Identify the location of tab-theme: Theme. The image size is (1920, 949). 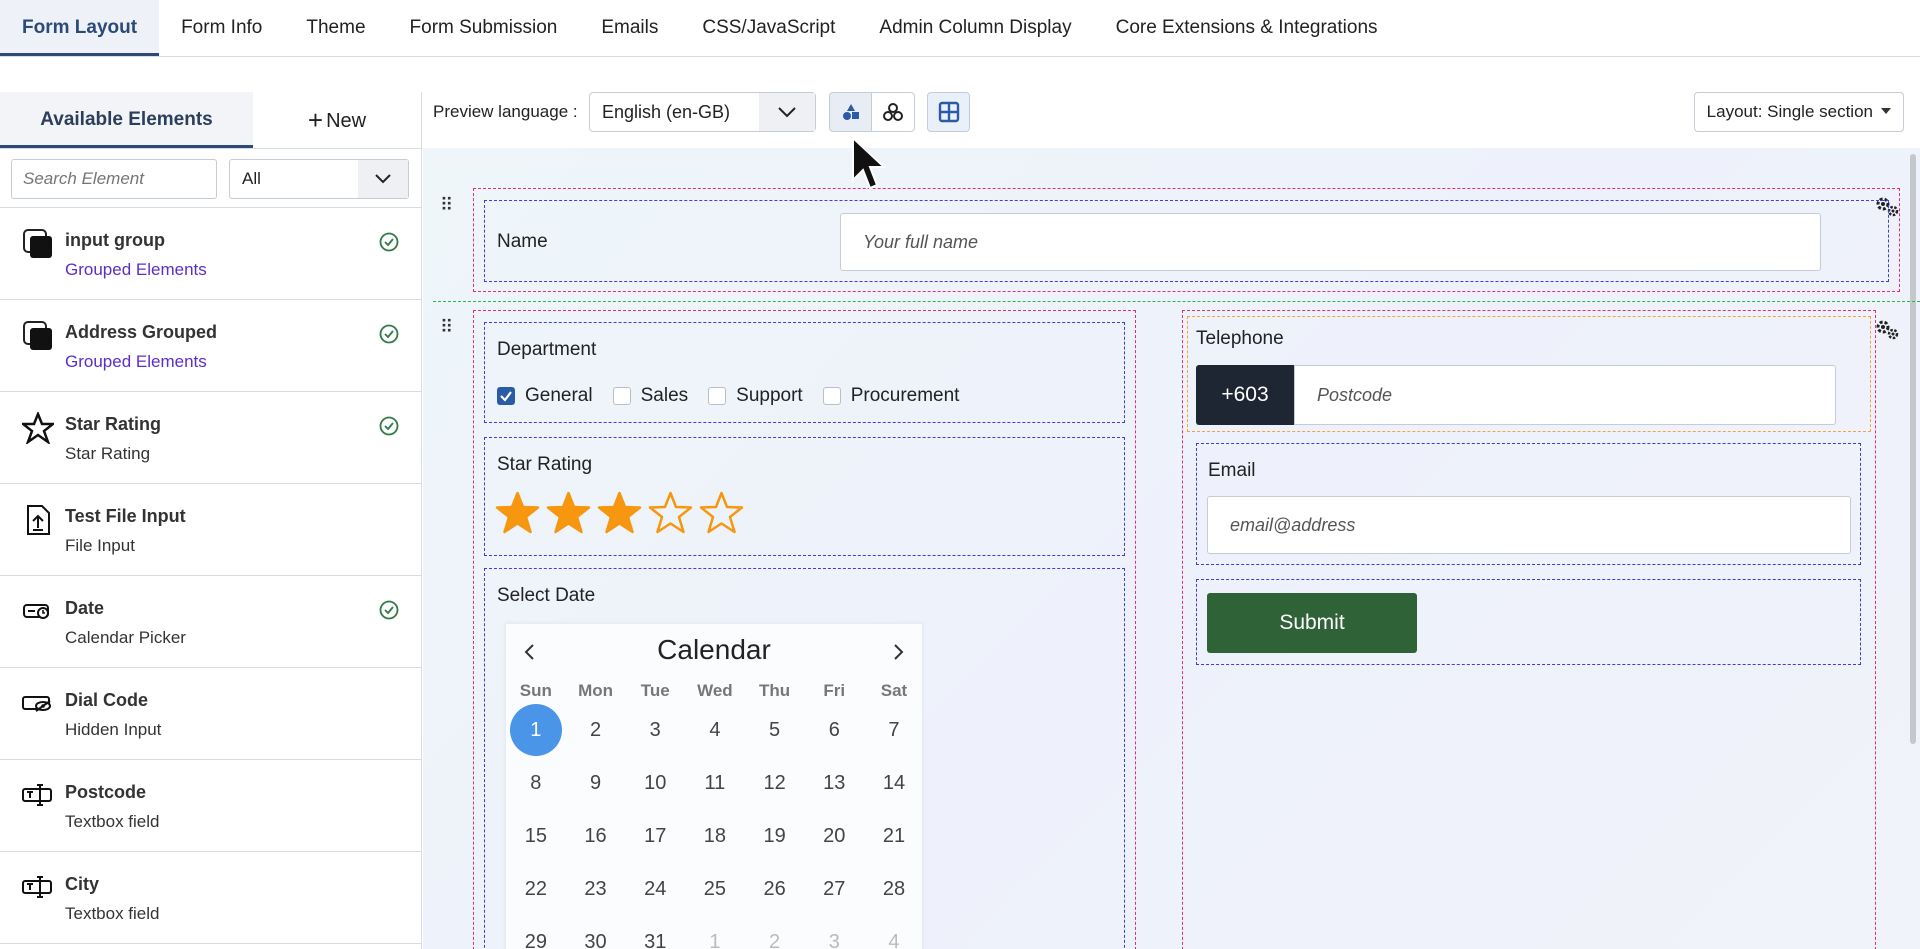
(335, 28).